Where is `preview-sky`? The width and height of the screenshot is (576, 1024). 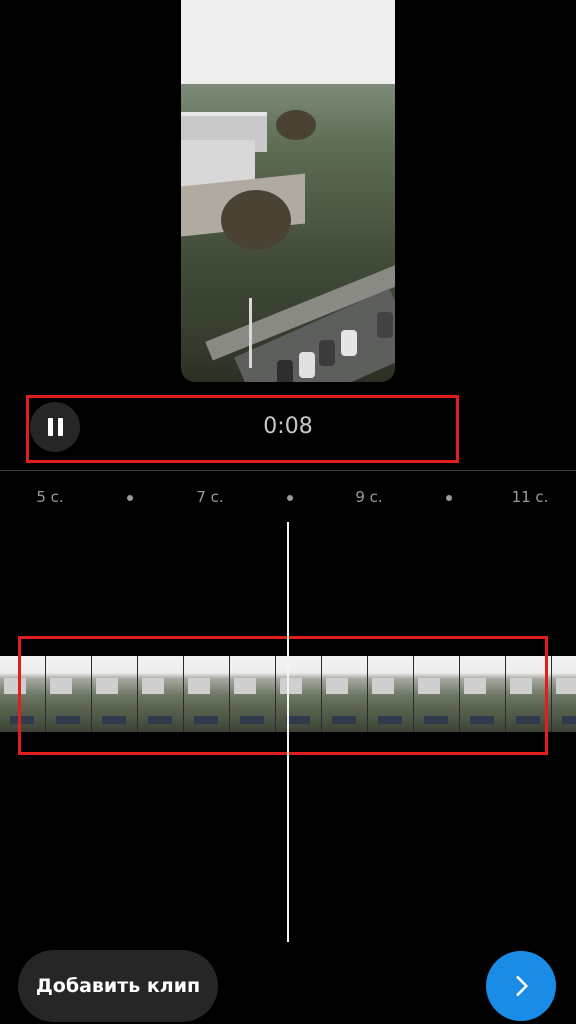 preview-sky is located at coordinates (288, 42).